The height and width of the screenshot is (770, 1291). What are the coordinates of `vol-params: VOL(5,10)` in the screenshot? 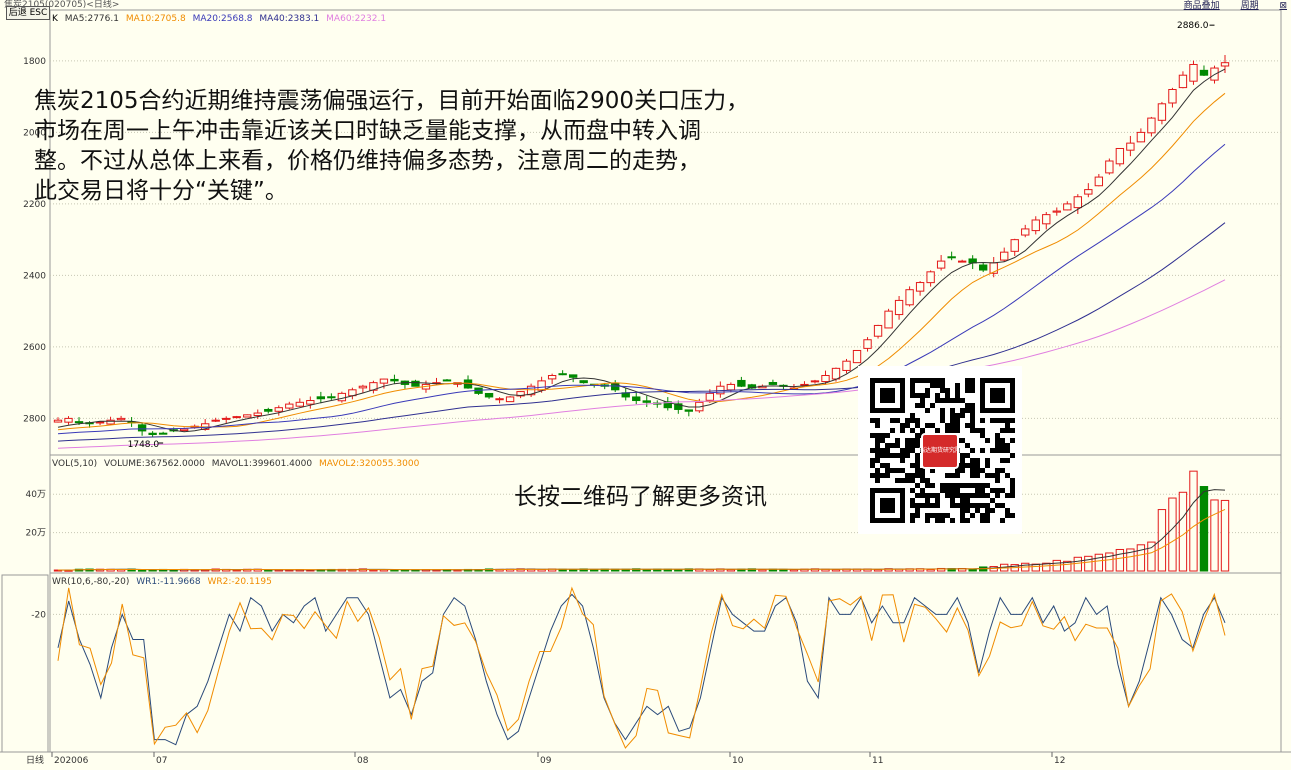 It's located at (75, 464).